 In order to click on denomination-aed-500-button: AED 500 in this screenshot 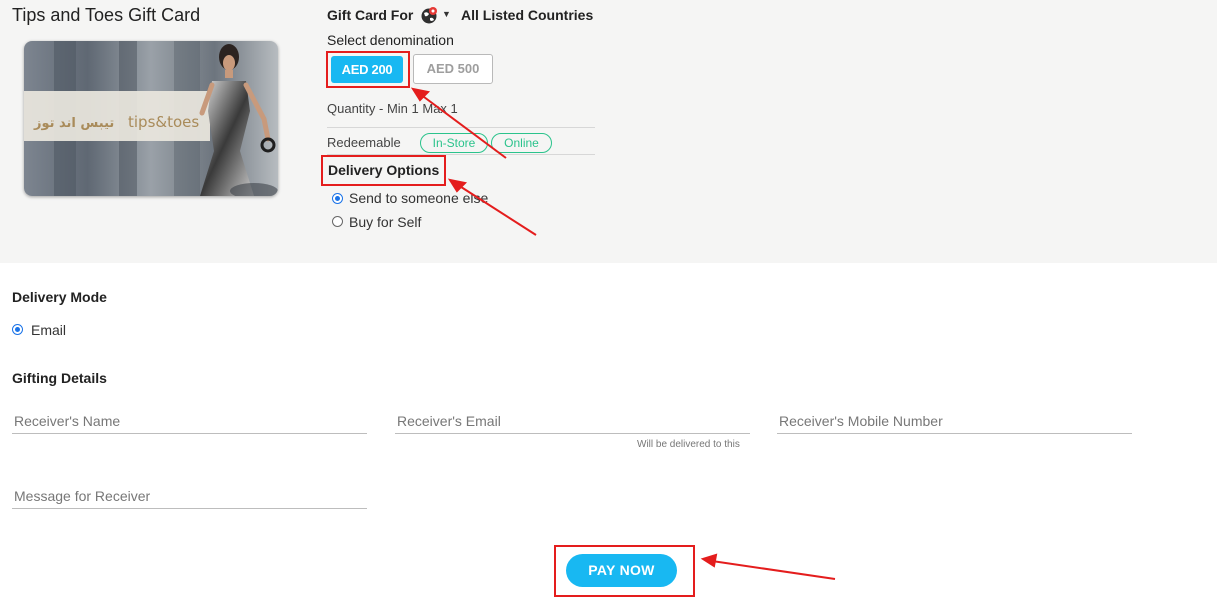, I will do `click(453, 69)`.